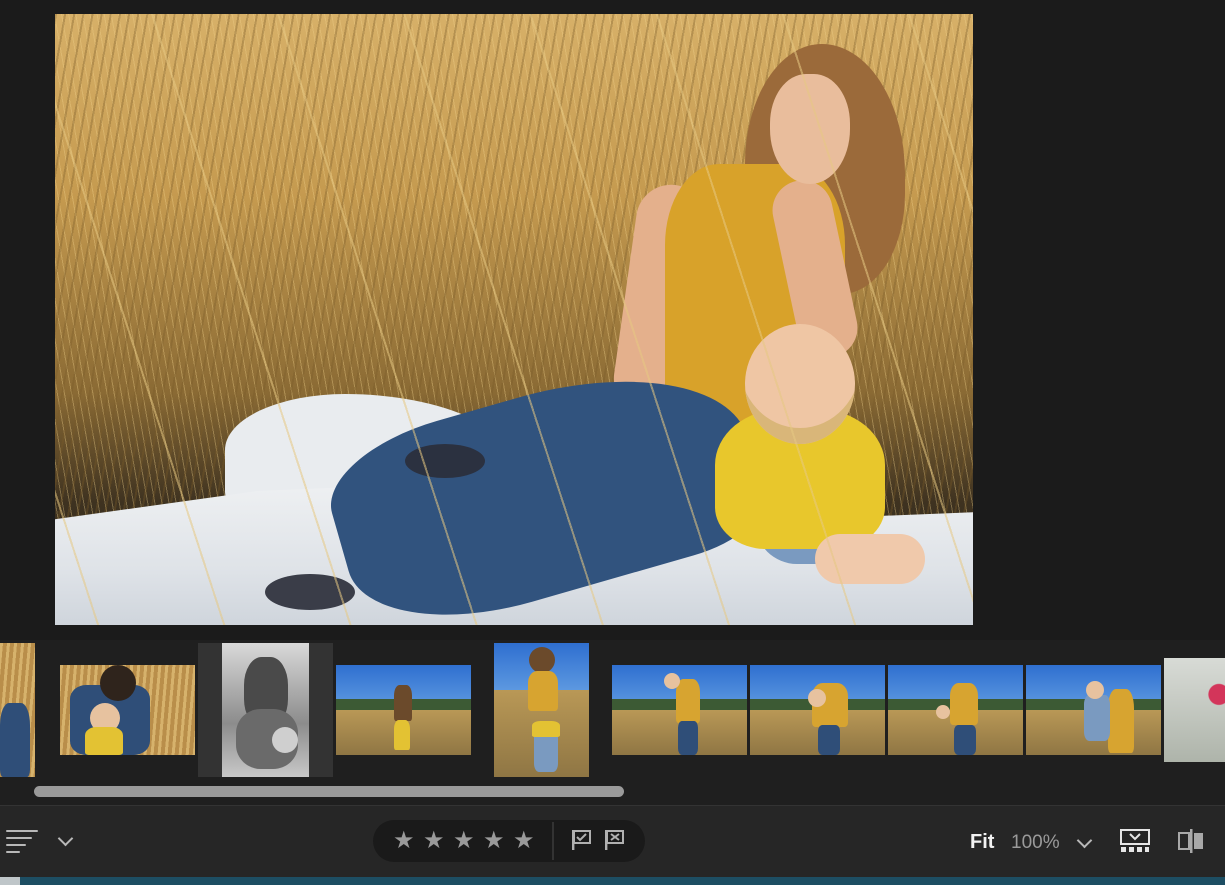  I want to click on compare-view-icon, so click(1191, 841).